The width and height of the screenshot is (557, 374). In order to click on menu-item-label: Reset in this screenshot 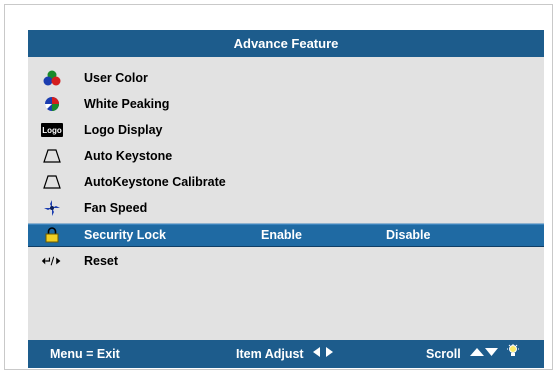, I will do `click(101, 261)`.